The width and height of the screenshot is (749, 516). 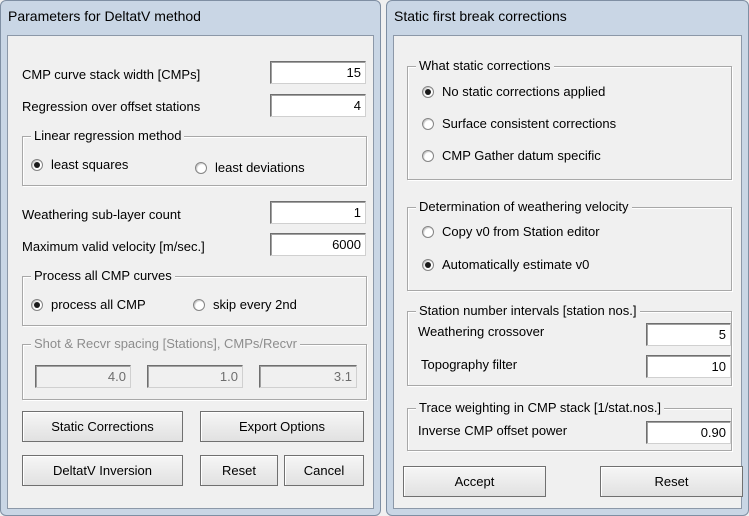 What do you see at coordinates (111, 74) in the screenshot?
I see `cmp-stack-width-label: CMP curve stack width [CMPs]` at bounding box center [111, 74].